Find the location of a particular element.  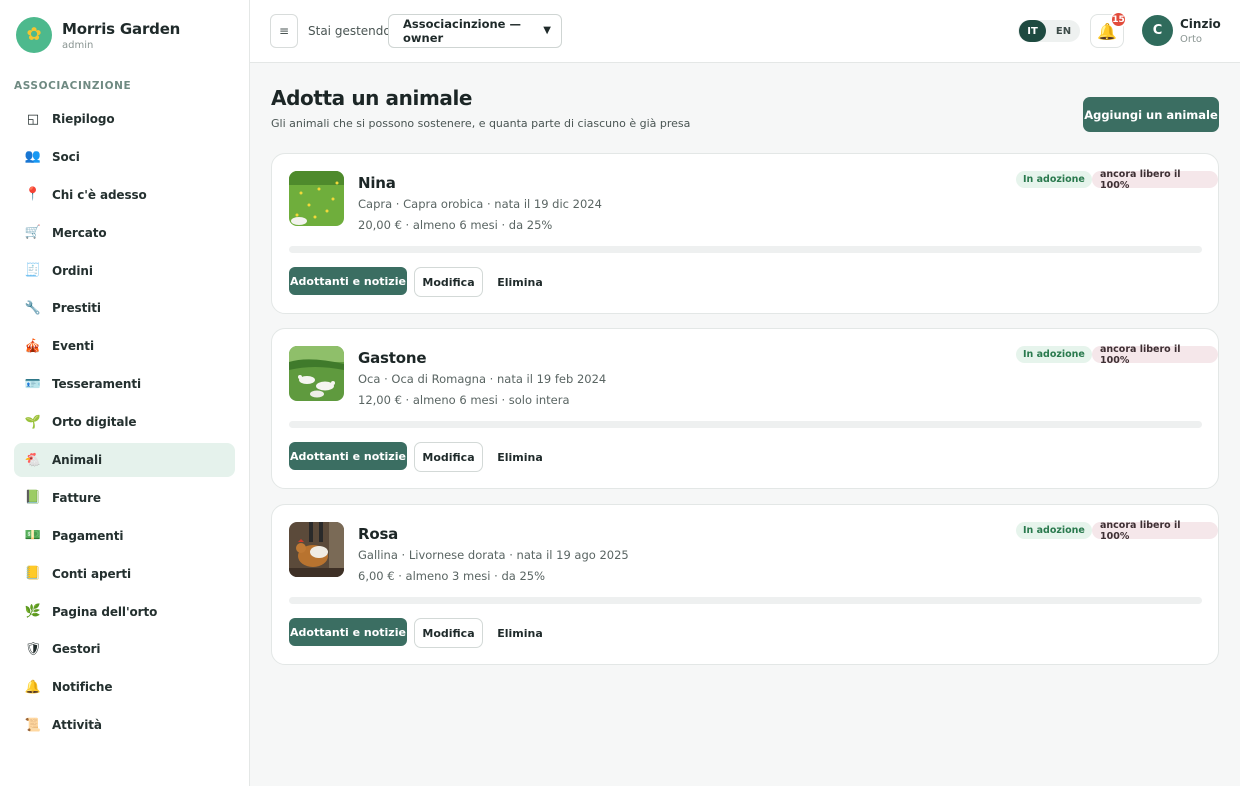

sidebar-item-attivita: 📜 Attività is located at coordinates (124, 725).